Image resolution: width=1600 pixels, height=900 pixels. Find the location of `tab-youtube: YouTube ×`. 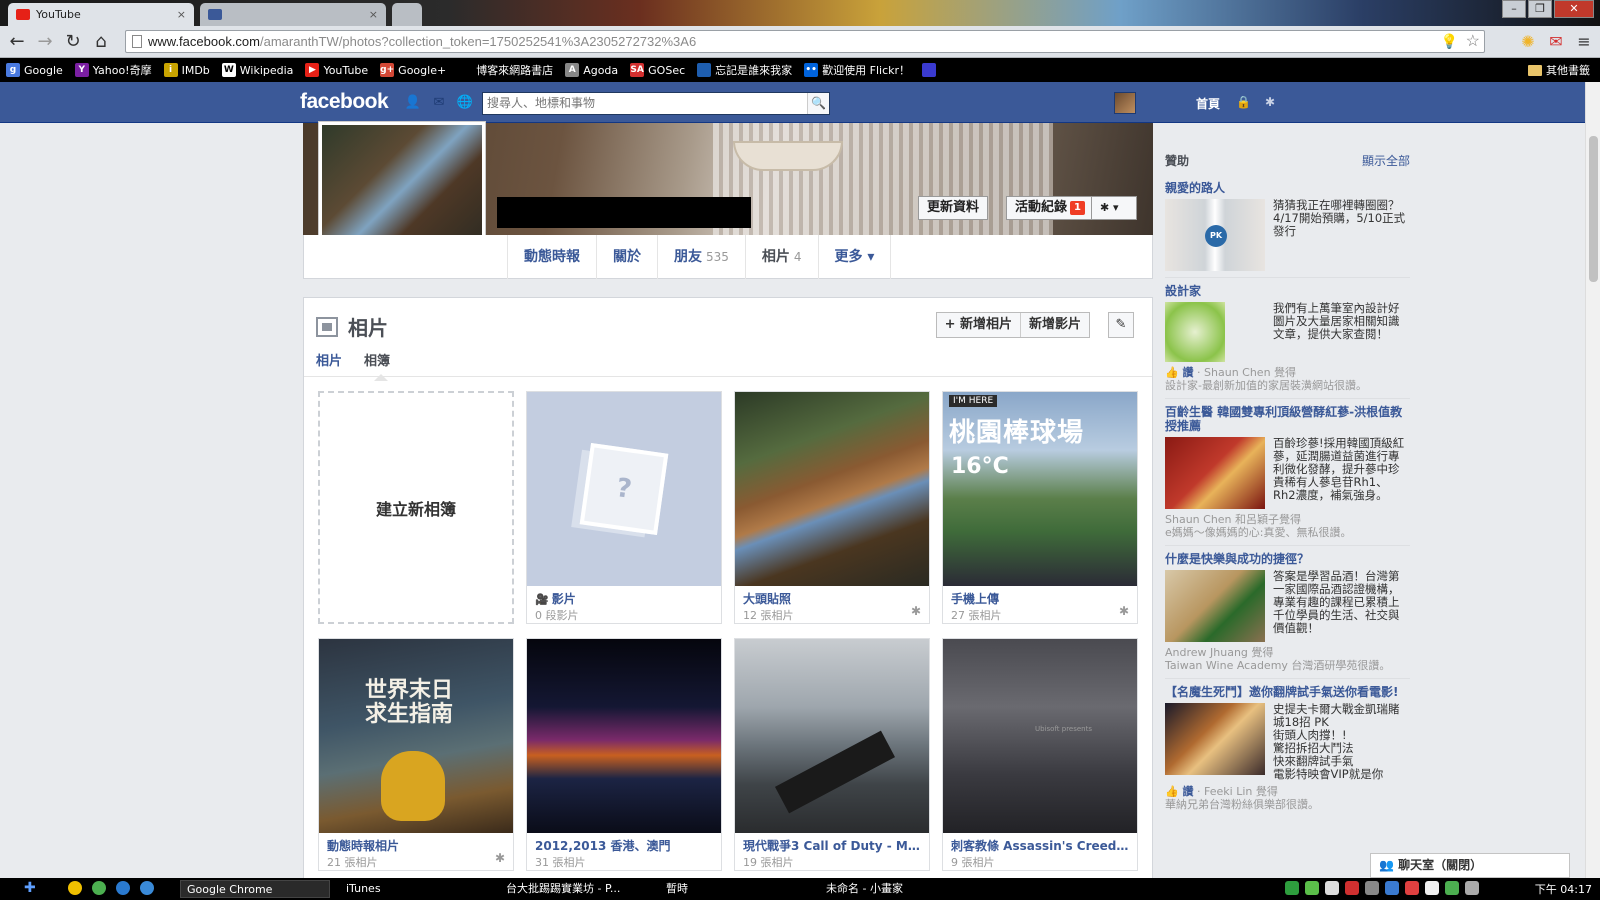

tab-youtube: YouTube × is located at coordinates (101, 14).